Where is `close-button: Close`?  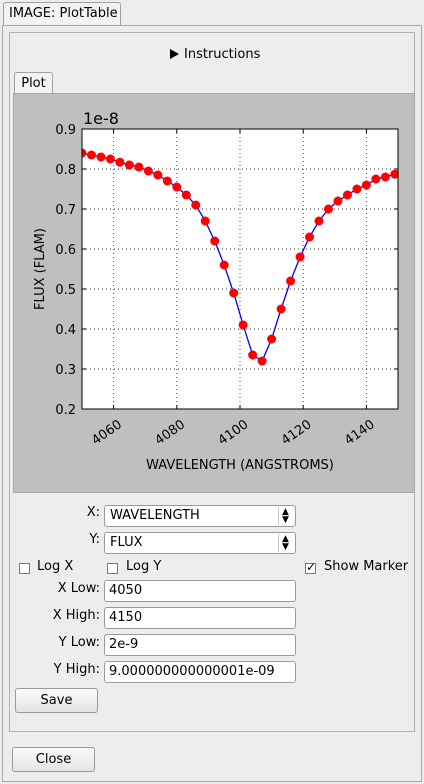
close-button: Close is located at coordinates (53, 759).